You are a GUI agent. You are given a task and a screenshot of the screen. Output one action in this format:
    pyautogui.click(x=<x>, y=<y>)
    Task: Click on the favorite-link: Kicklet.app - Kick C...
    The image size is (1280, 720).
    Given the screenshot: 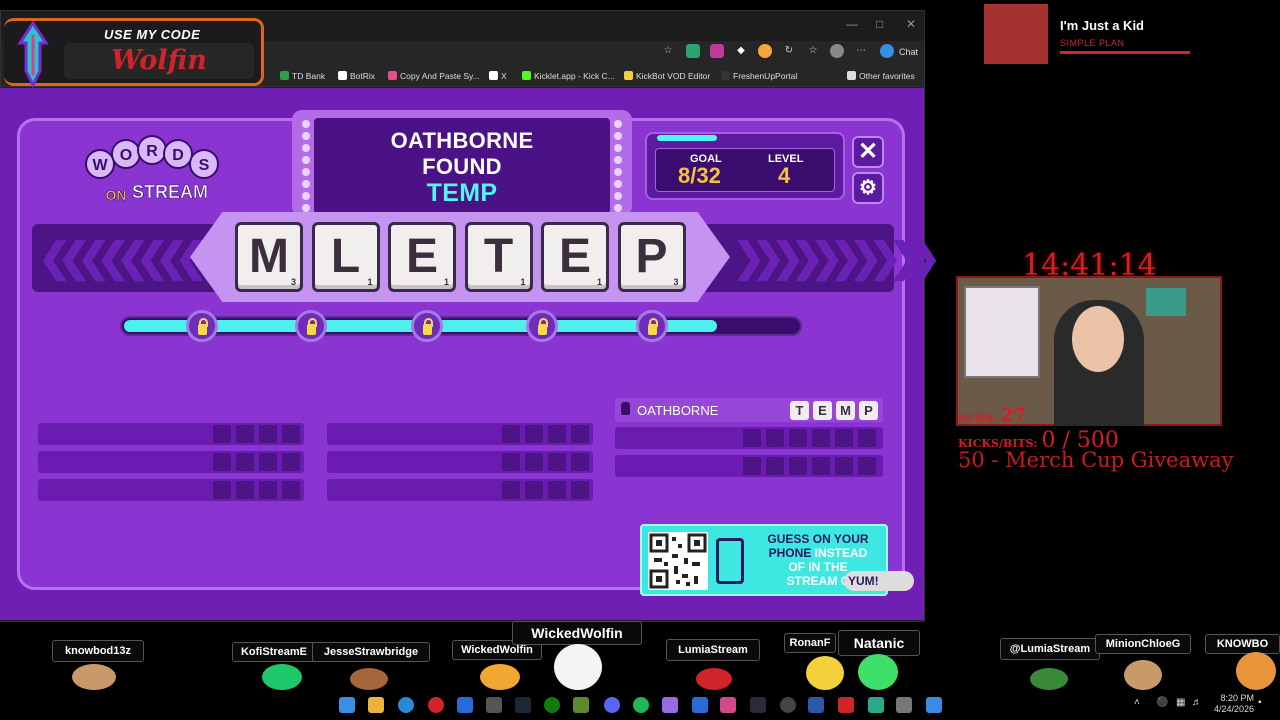 What is the action you would take?
    pyautogui.click(x=568, y=76)
    